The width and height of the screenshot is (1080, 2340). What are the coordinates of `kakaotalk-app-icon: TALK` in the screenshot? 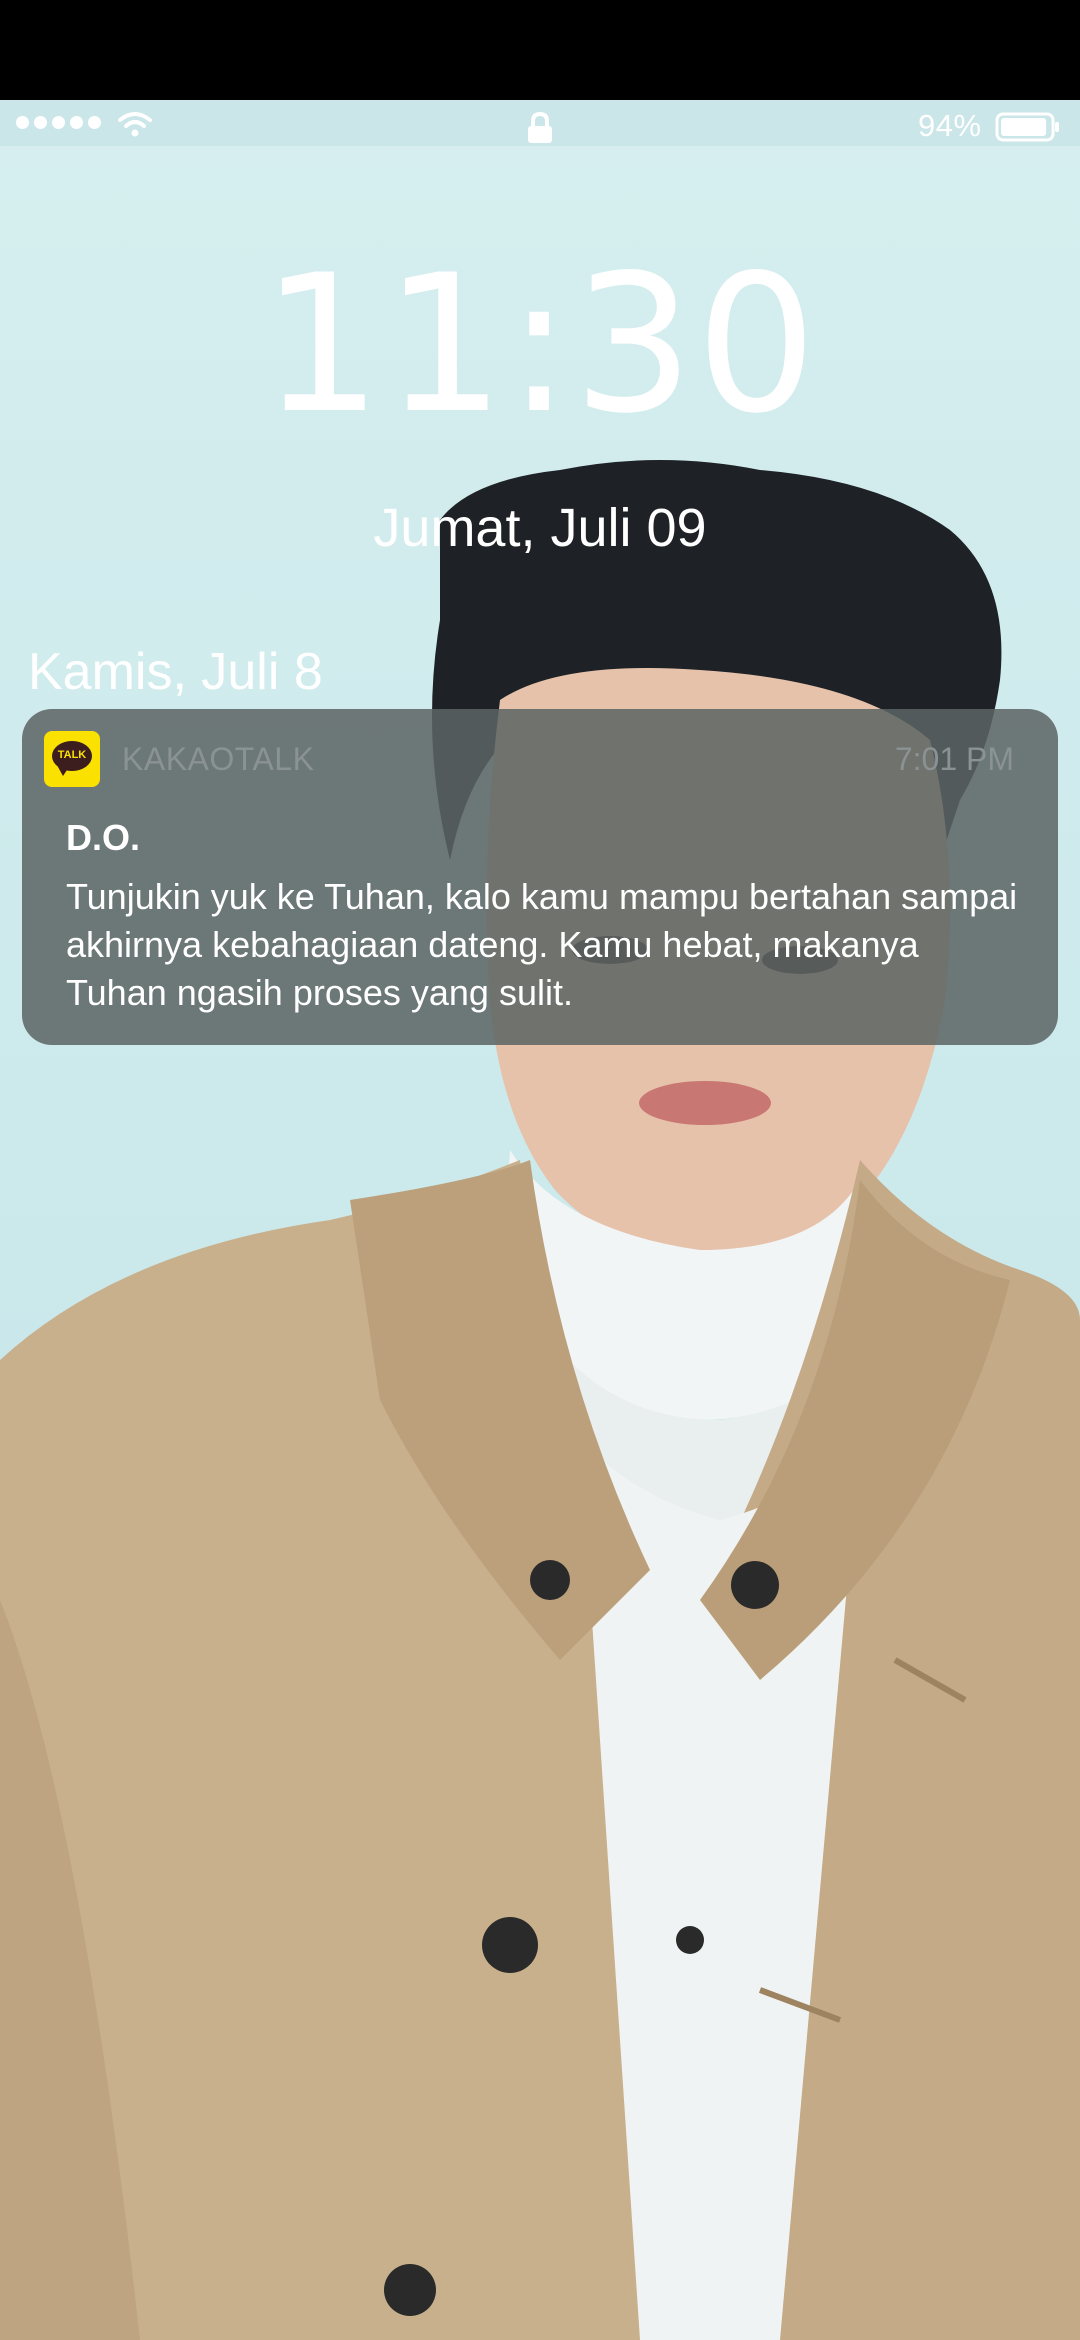 It's located at (72, 759).